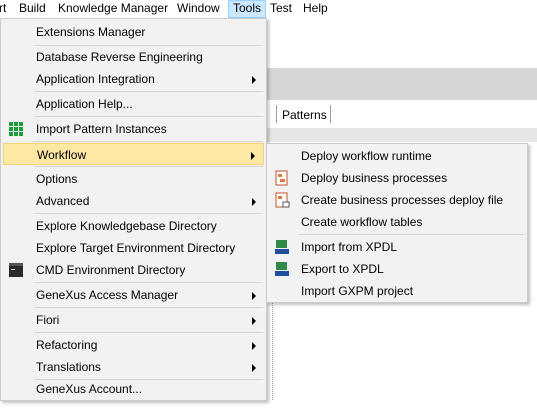 This screenshot has width=537, height=411. What do you see at coordinates (315, 9) in the screenshot?
I see `menu-help: Help` at bounding box center [315, 9].